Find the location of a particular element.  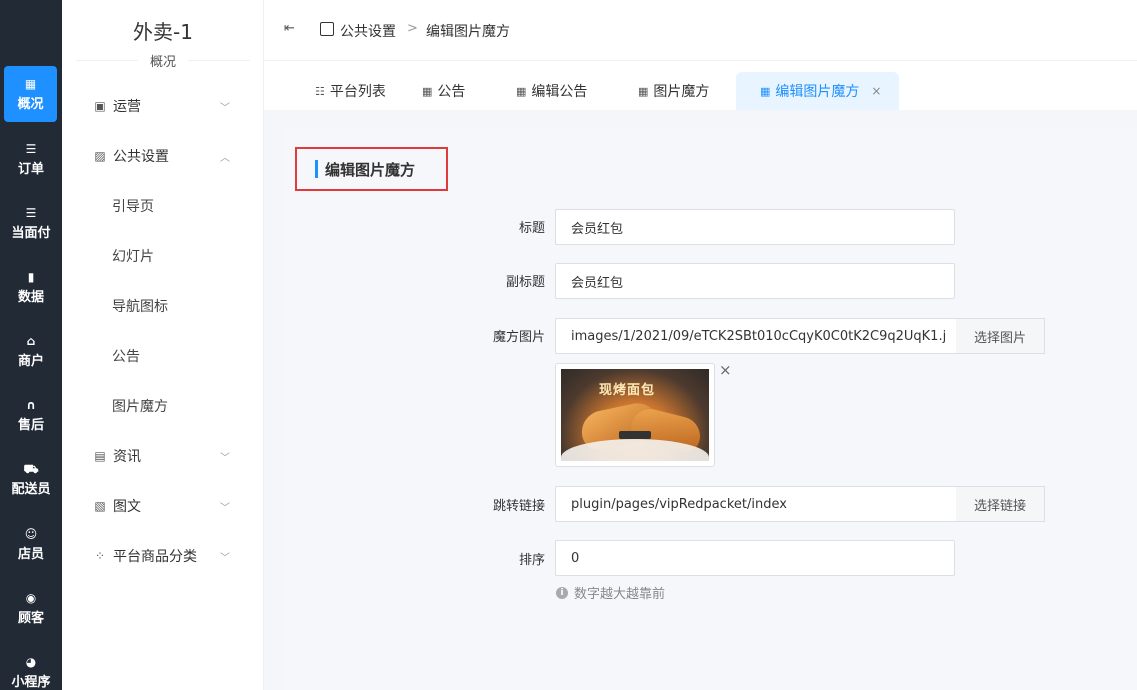

title-label: 标题 is located at coordinates (531, 228).